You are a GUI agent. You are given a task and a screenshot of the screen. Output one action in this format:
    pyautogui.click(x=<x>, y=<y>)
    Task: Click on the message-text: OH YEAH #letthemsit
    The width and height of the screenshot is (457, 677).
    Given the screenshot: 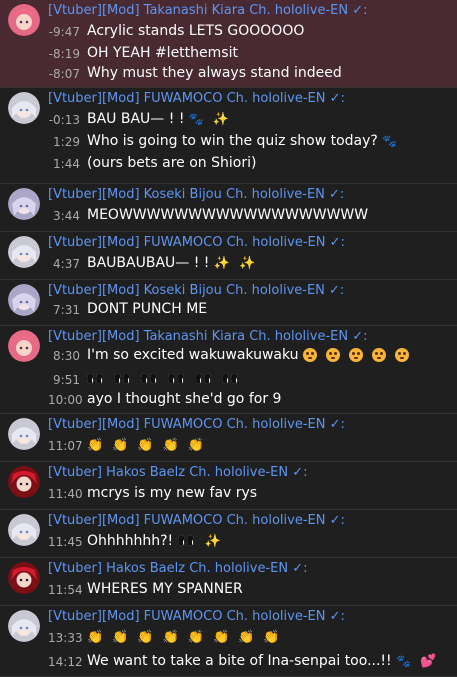 What is the action you would take?
    pyautogui.click(x=162, y=53)
    